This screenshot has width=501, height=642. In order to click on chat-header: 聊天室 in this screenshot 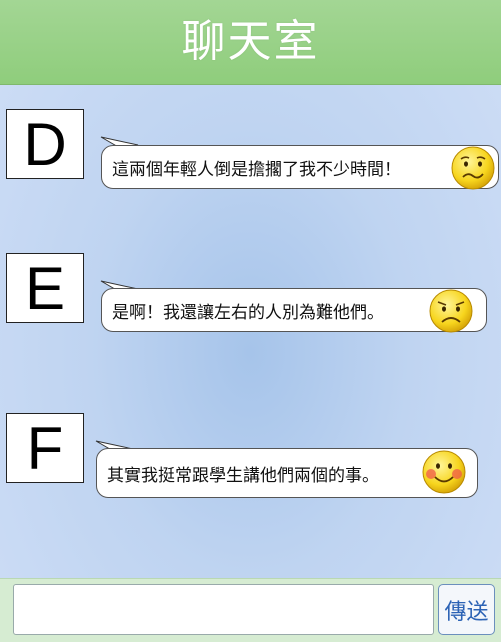, I will do `click(250, 42)`.